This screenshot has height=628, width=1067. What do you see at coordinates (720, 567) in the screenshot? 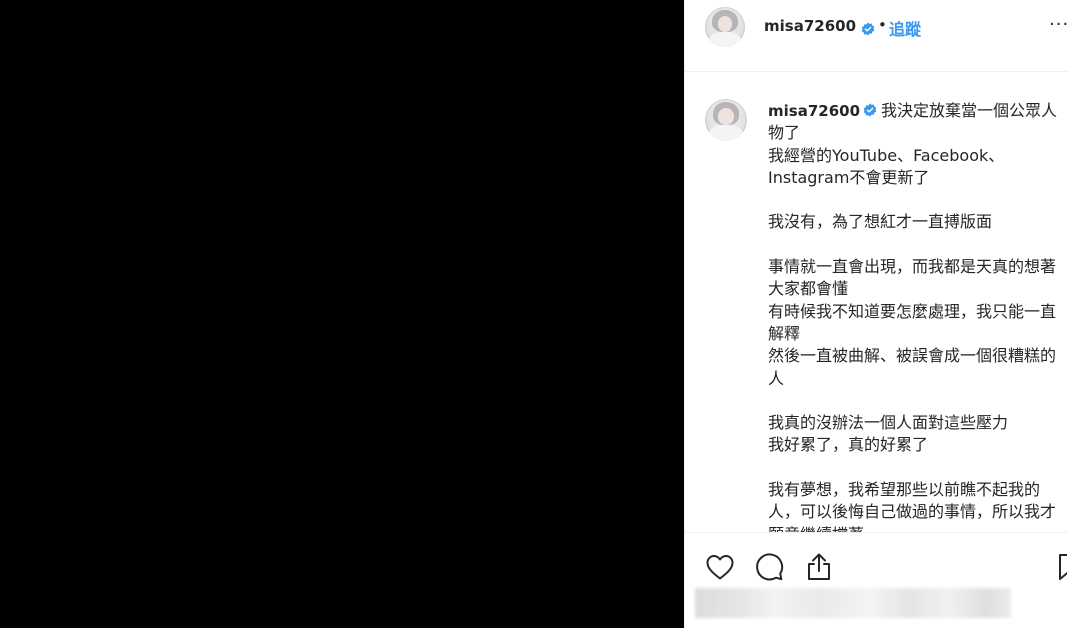
I see `heart-icon` at bounding box center [720, 567].